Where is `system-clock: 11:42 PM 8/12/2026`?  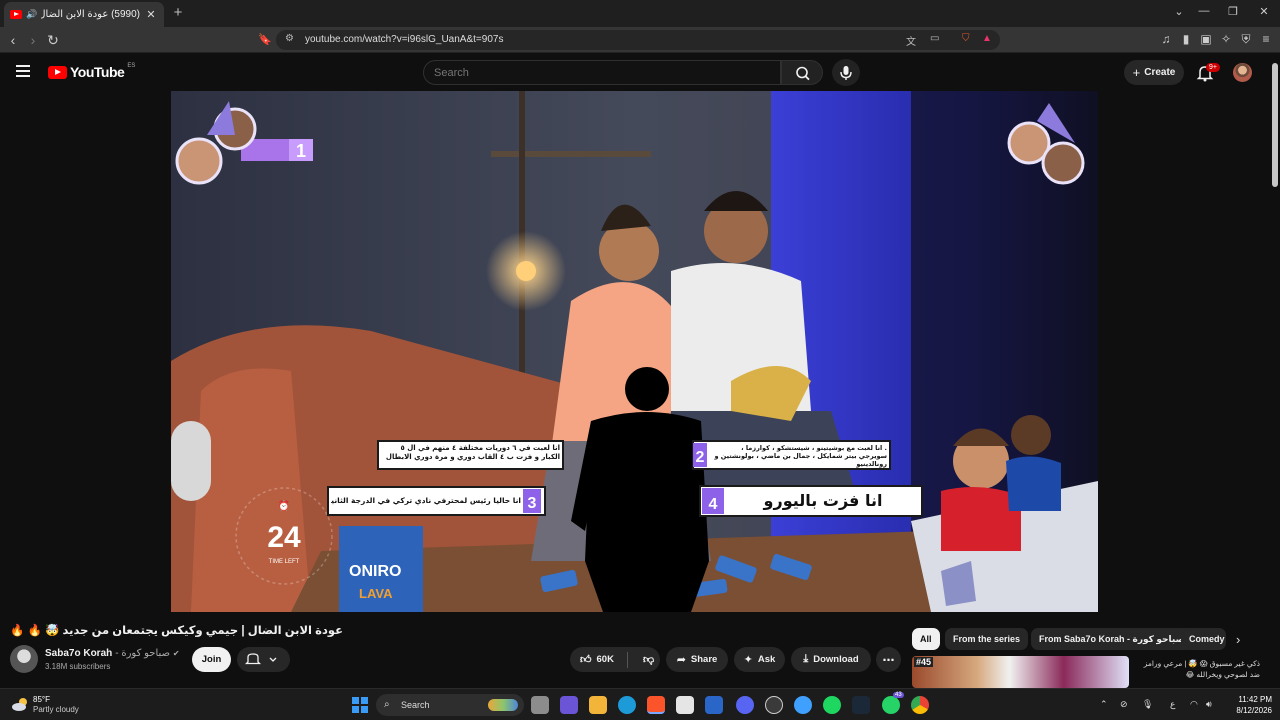 system-clock: 11:42 PM 8/12/2026 is located at coordinates (1247, 705).